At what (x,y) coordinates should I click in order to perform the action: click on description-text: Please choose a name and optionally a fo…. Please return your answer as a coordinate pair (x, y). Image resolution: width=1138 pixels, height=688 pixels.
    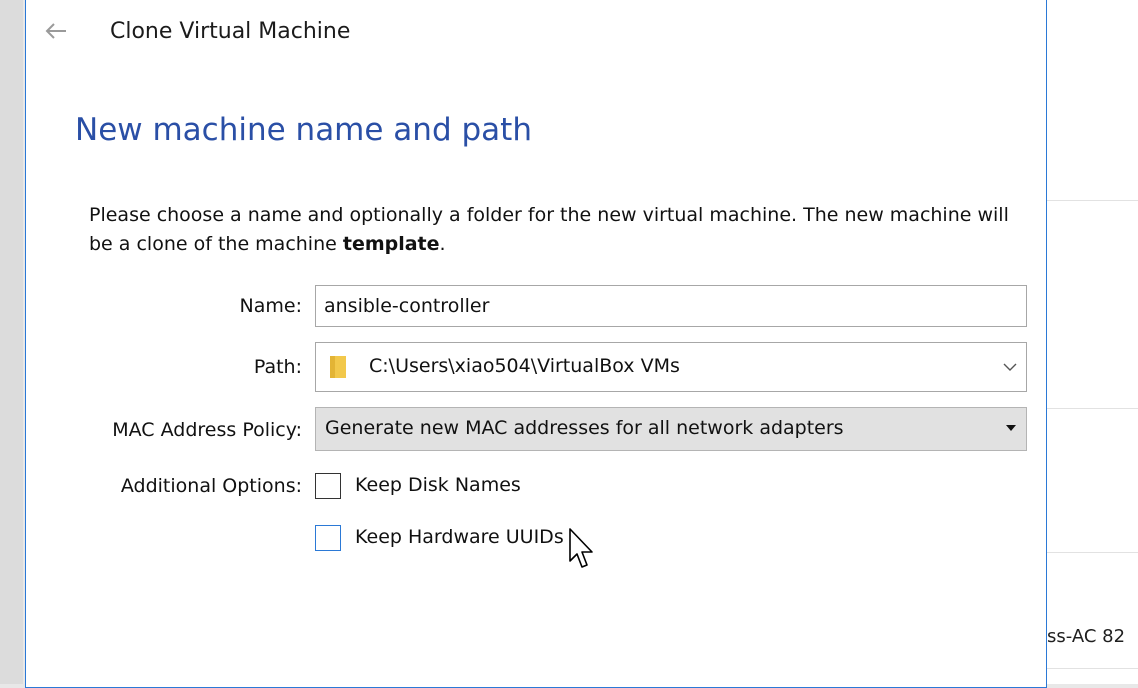
    Looking at the image, I should click on (549, 230).